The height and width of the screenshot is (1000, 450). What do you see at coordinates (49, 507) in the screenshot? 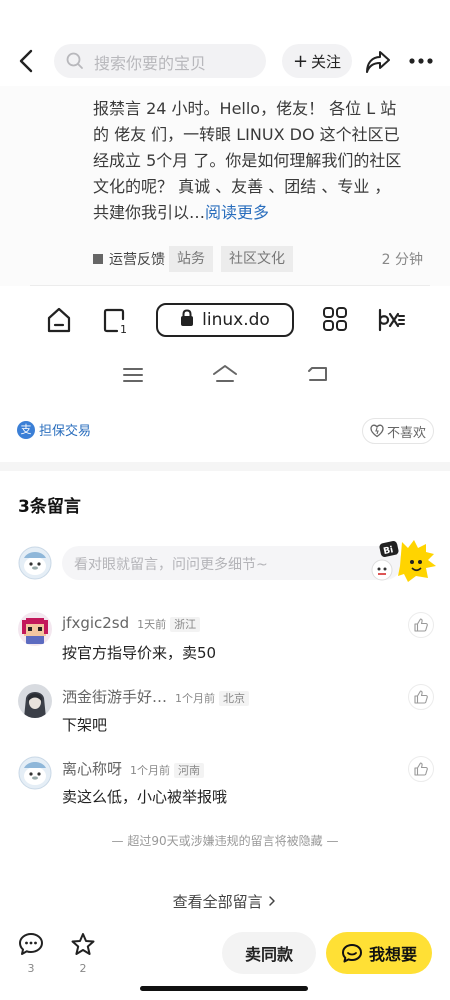
I see `comments-title: 3条留言` at bounding box center [49, 507].